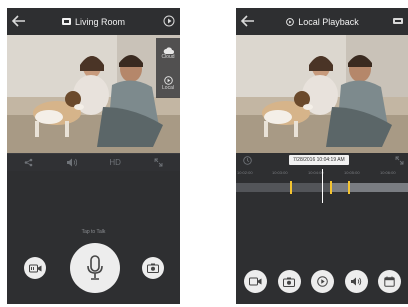 The image size is (408, 307). Describe the element at coordinates (319, 160) in the screenshot. I see `playback-timestamp: 7/28/2016 10:04:19 AM` at that location.